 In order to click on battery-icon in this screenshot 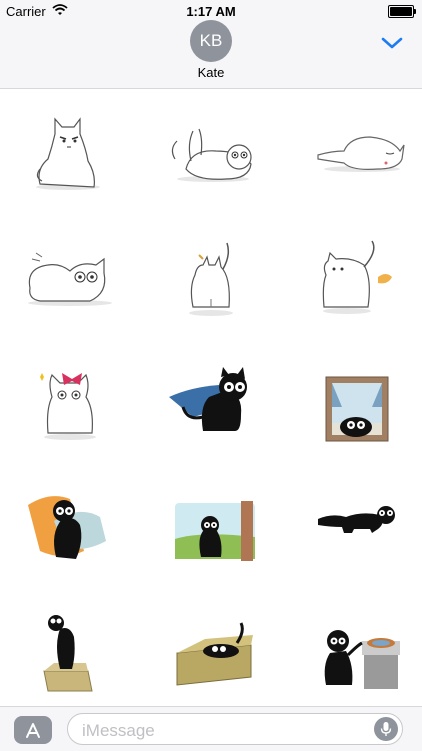, I will do `click(402, 11)`.